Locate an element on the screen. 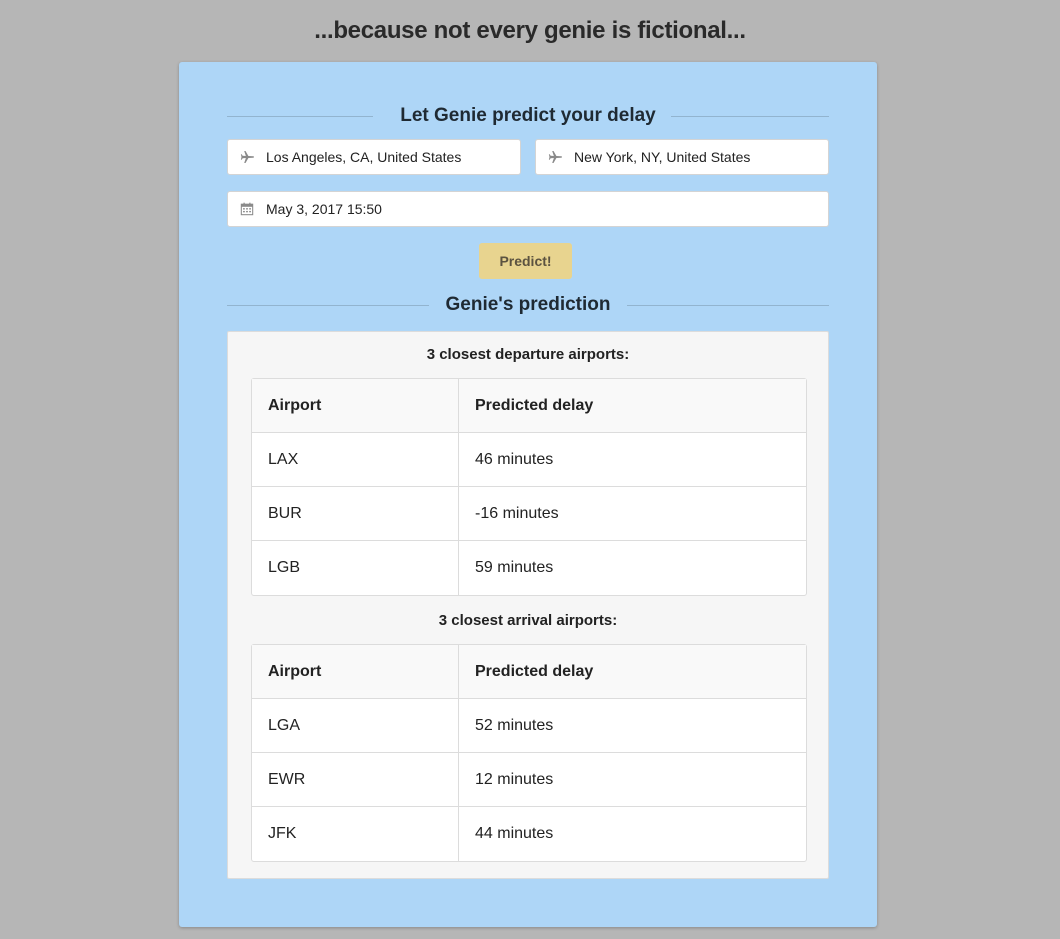 The image size is (1060, 939). table-row: JFK 44 minutes is located at coordinates (529, 834).